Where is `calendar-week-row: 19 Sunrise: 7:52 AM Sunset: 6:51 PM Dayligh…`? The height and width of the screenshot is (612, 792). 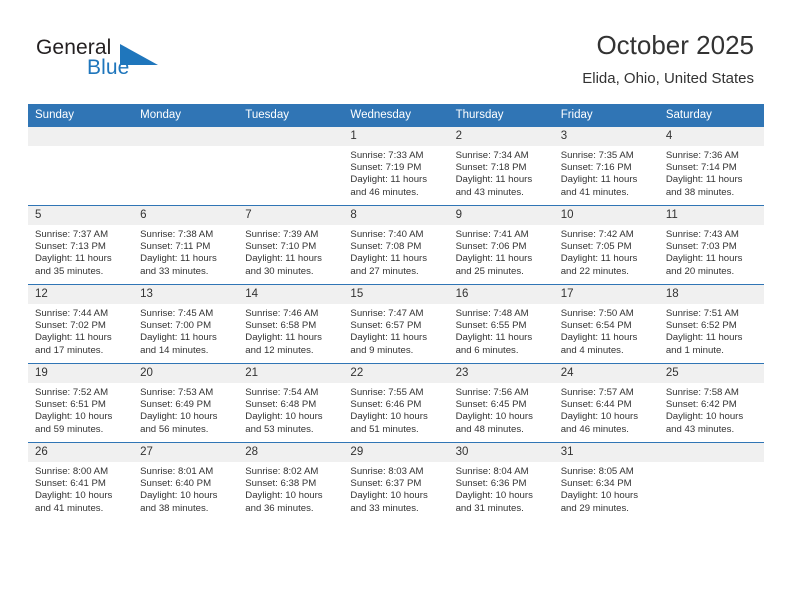
calendar-week-row: 19 Sunrise: 7:52 AM Sunset: 6:51 PM Dayligh… is located at coordinates (396, 403).